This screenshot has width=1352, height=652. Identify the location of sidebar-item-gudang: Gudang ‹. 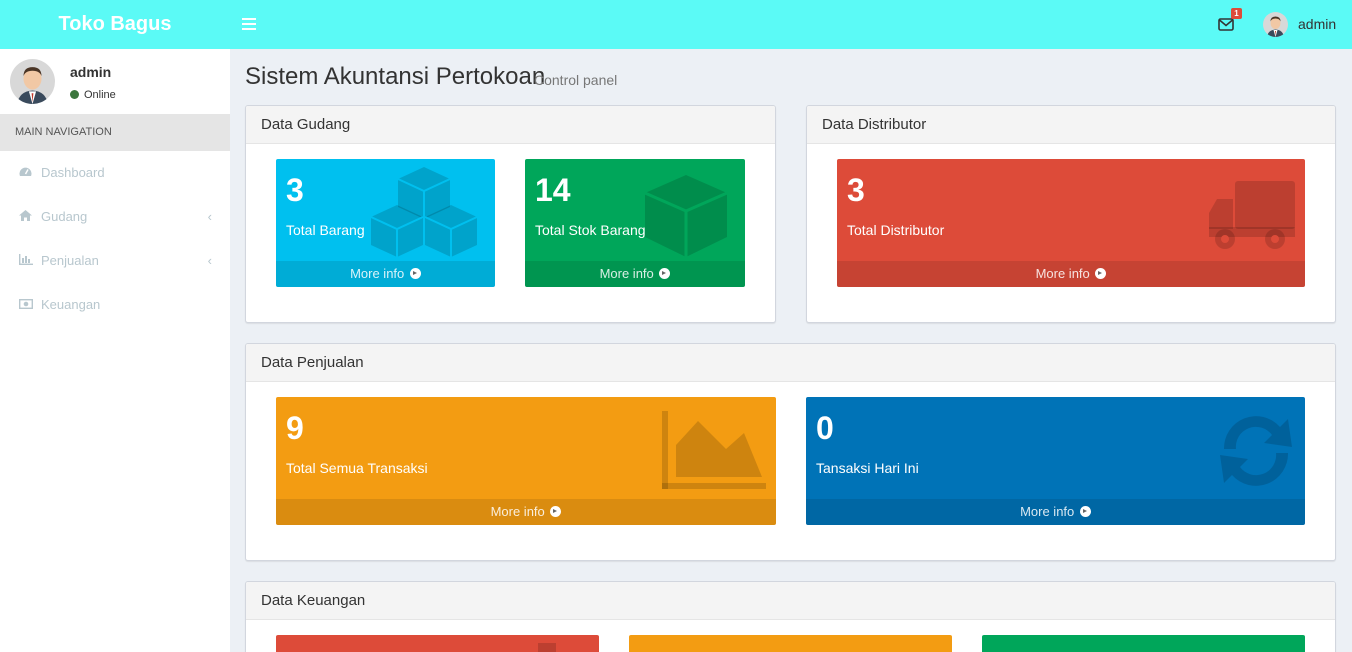
(115, 217).